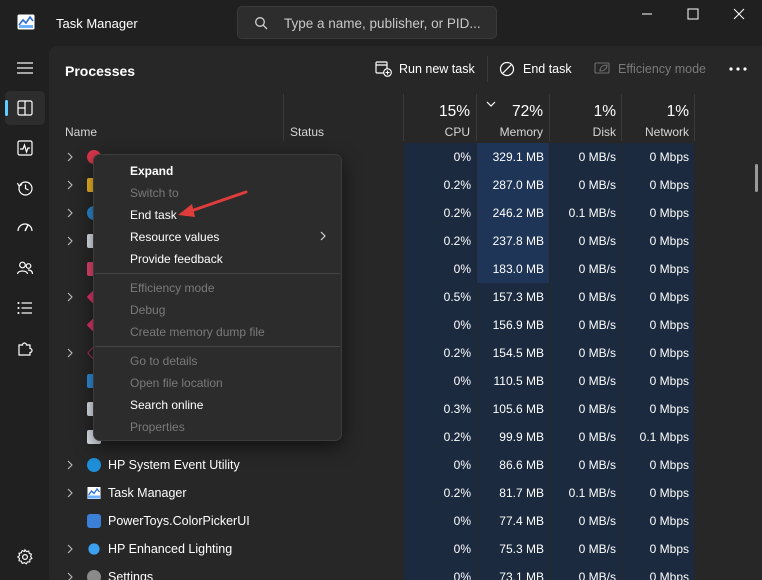  Describe the element at coordinates (81, 132) in the screenshot. I see `column-name: Name` at that location.